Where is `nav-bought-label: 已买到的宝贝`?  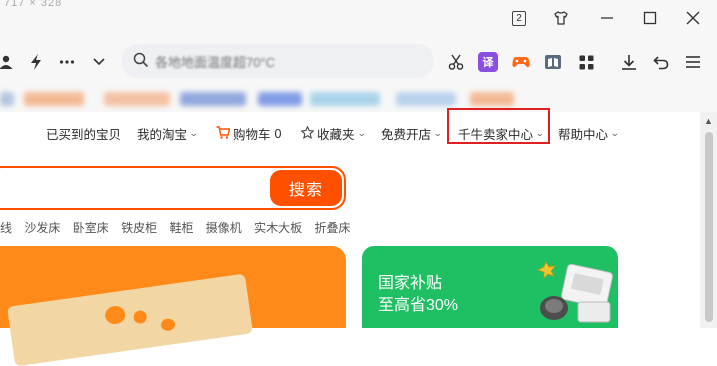
nav-bought-label: 已买到的宝贝 is located at coordinates (84, 135).